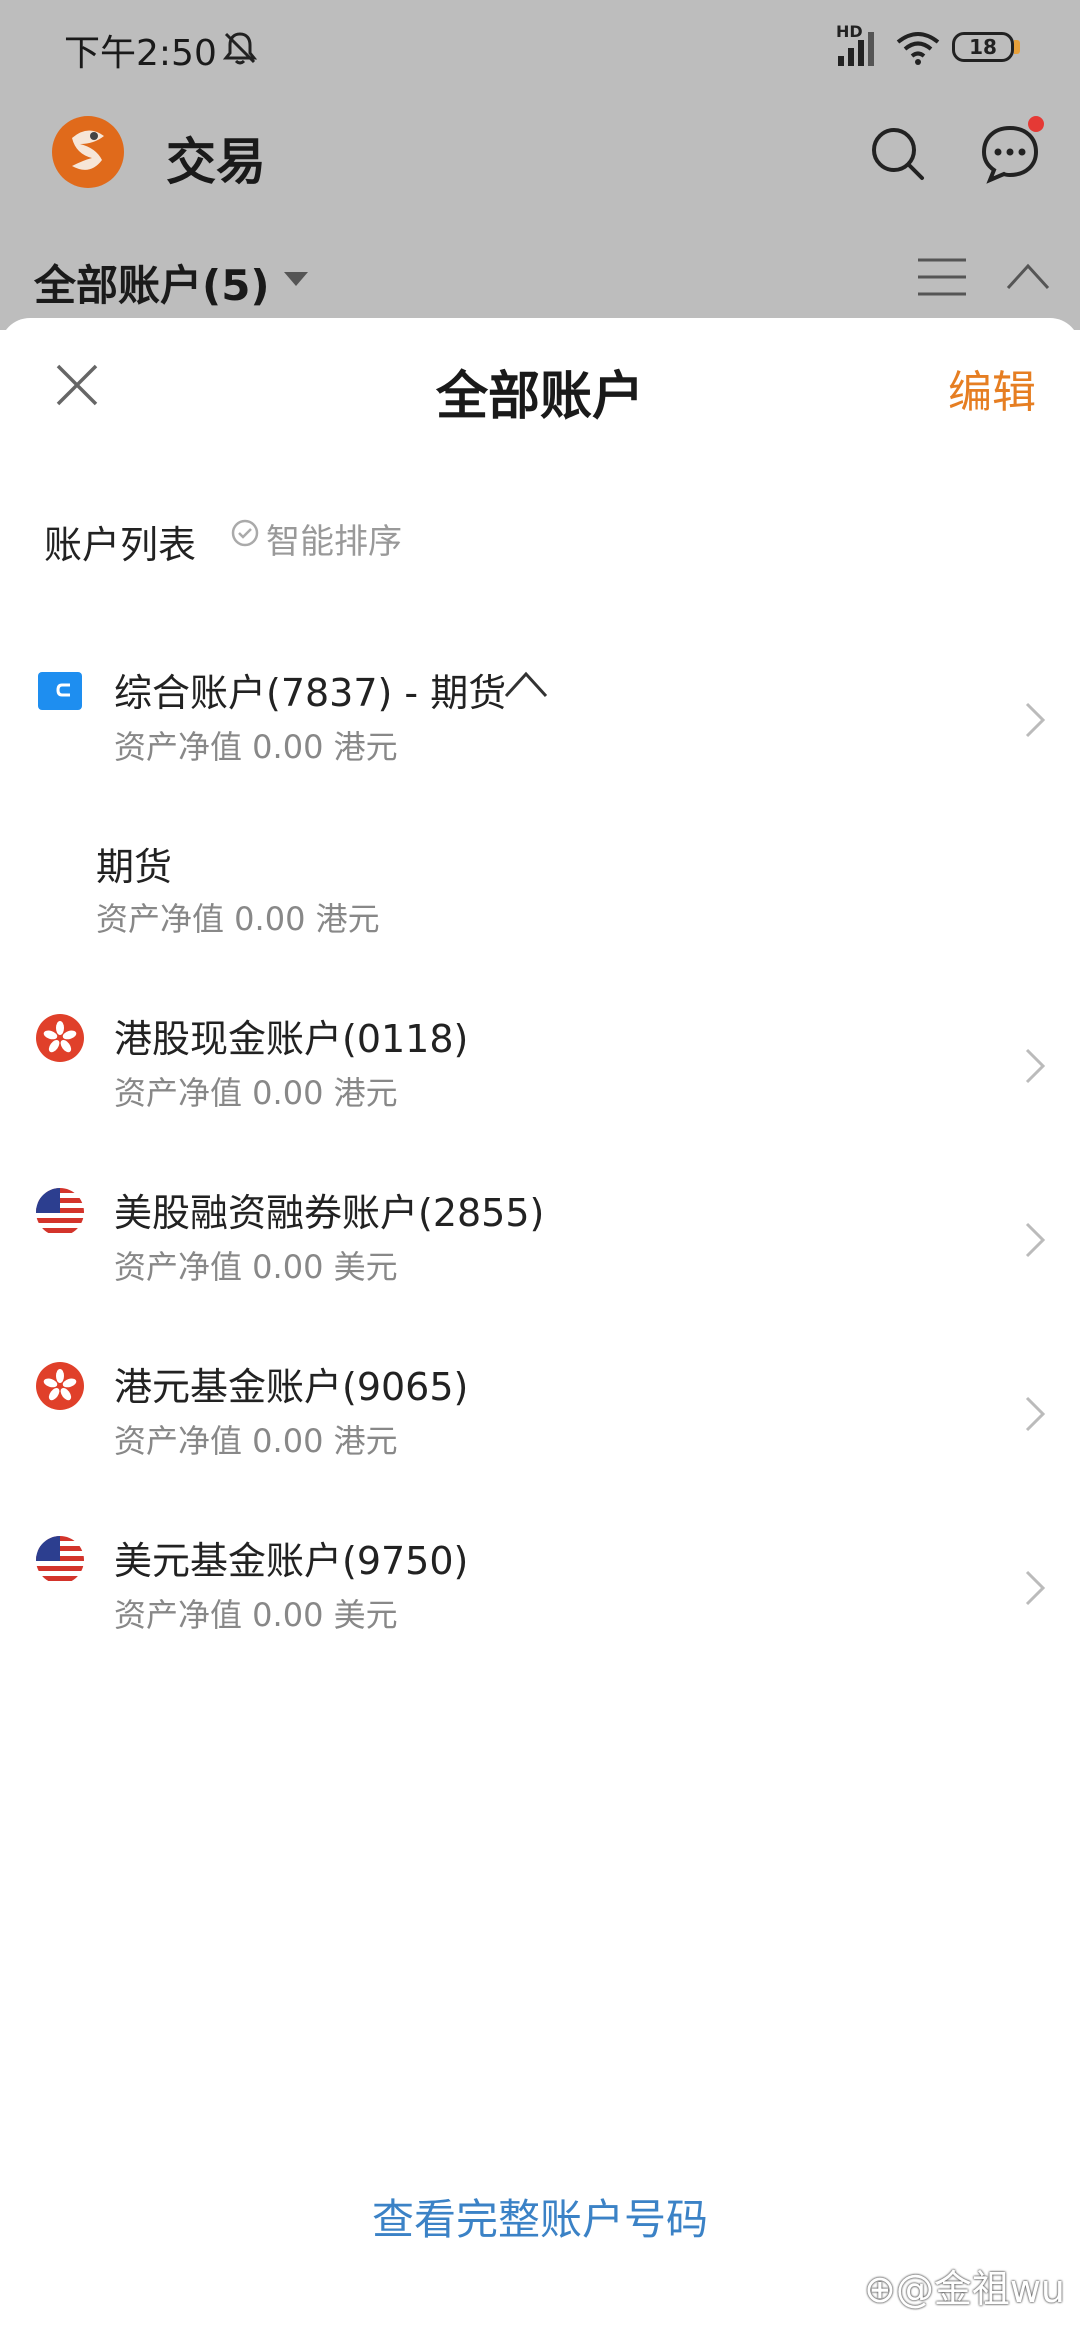 This screenshot has height=2340, width=1080. What do you see at coordinates (152, 282) in the screenshot?
I see `account-selector-title: 全部账户(5)` at bounding box center [152, 282].